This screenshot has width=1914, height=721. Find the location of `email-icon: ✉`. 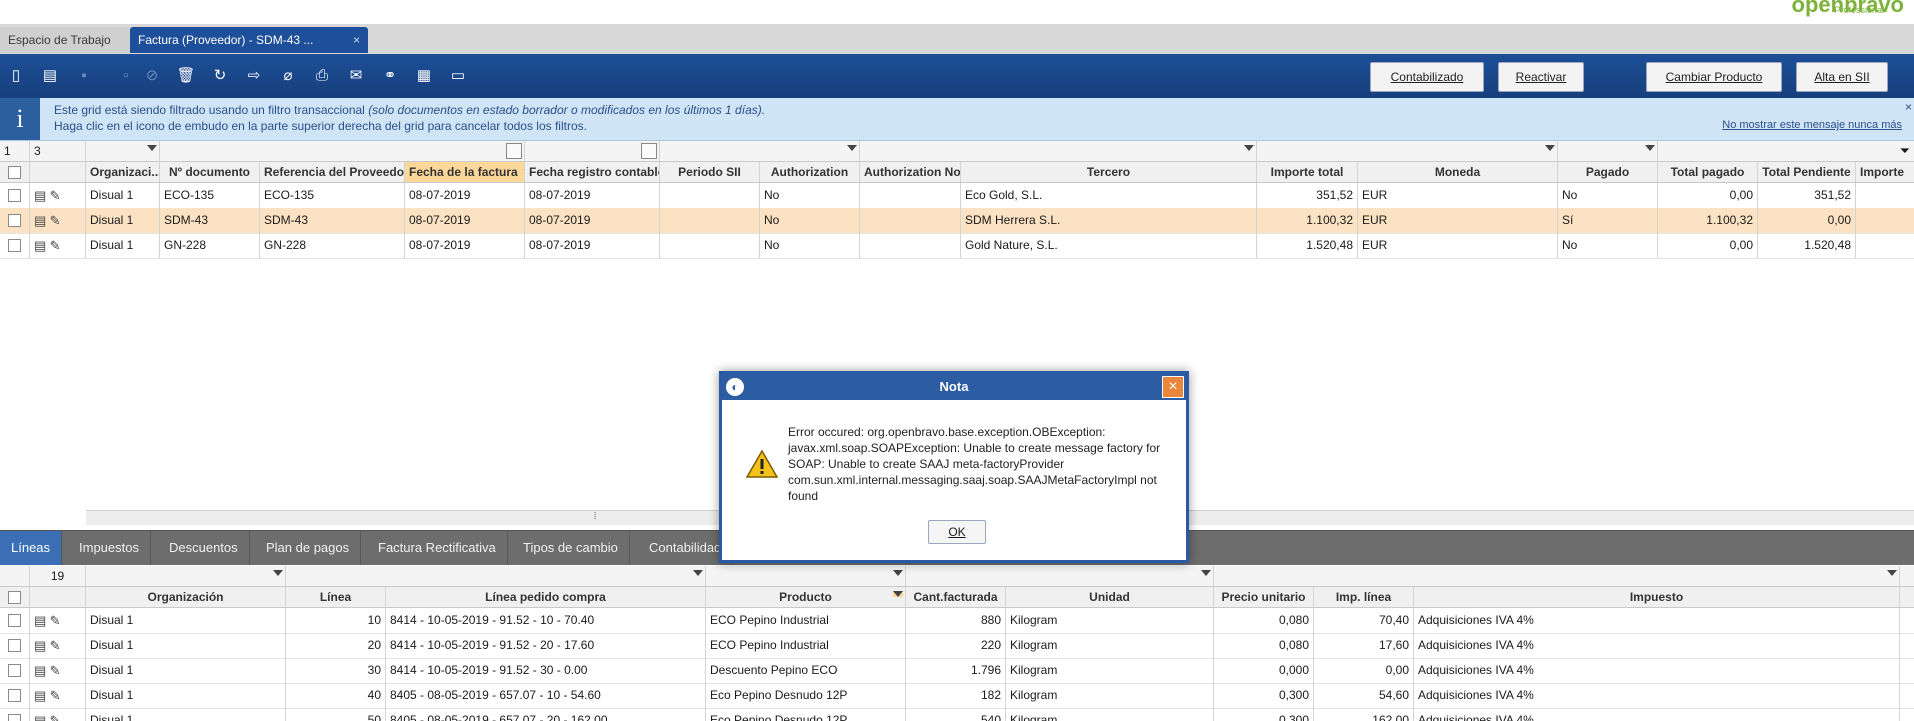

email-icon: ✉ is located at coordinates (356, 76).